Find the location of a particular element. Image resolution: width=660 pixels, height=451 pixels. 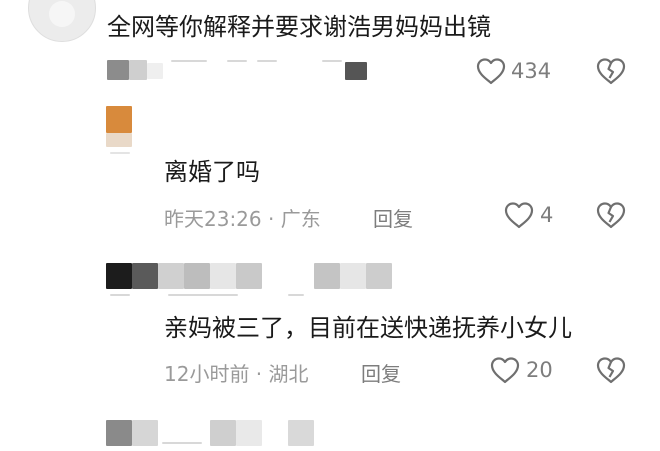

comment-meta: 12小时前 · 湖北 is located at coordinates (236, 374).